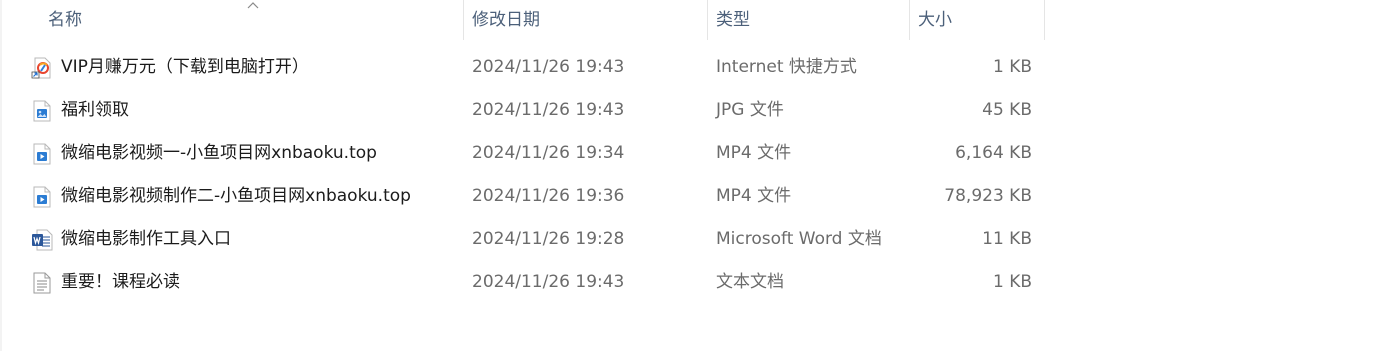 The image size is (1396, 351). What do you see at coordinates (219, 153) in the screenshot?
I see `file-name: 微缩电影视频一-小鱼项目网xnbaoku.top` at bounding box center [219, 153].